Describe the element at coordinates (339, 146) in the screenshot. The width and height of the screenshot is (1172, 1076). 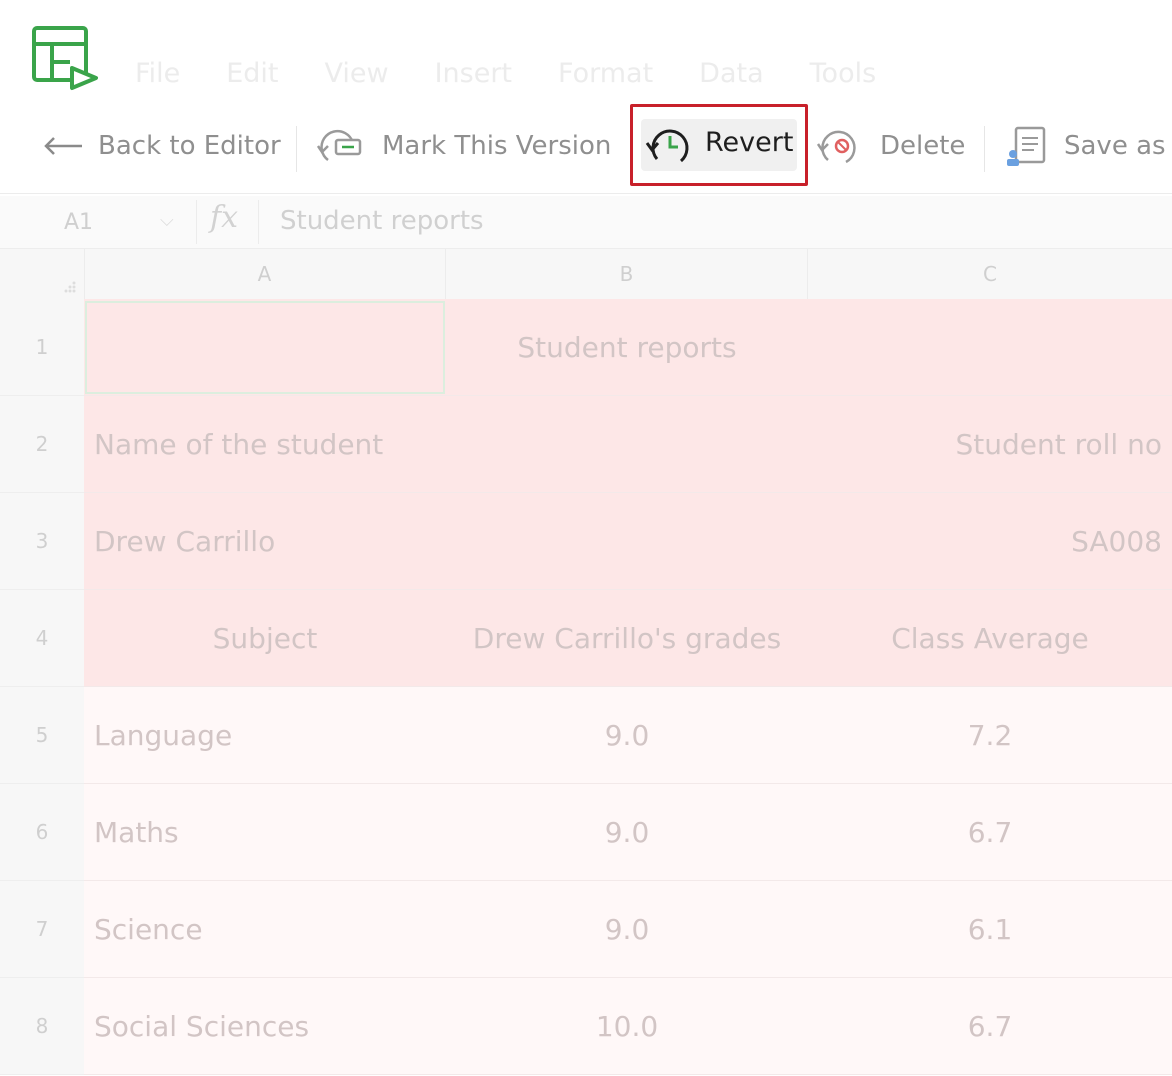
I see `mark-version-icon` at that location.